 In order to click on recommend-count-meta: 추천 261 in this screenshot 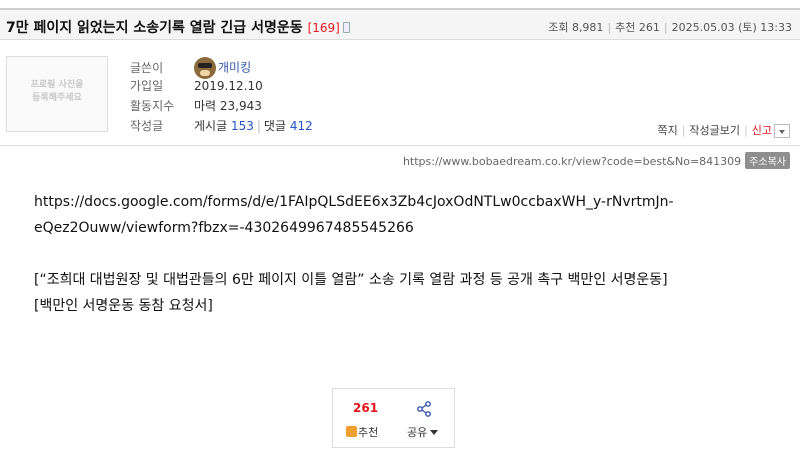, I will do `click(637, 27)`.